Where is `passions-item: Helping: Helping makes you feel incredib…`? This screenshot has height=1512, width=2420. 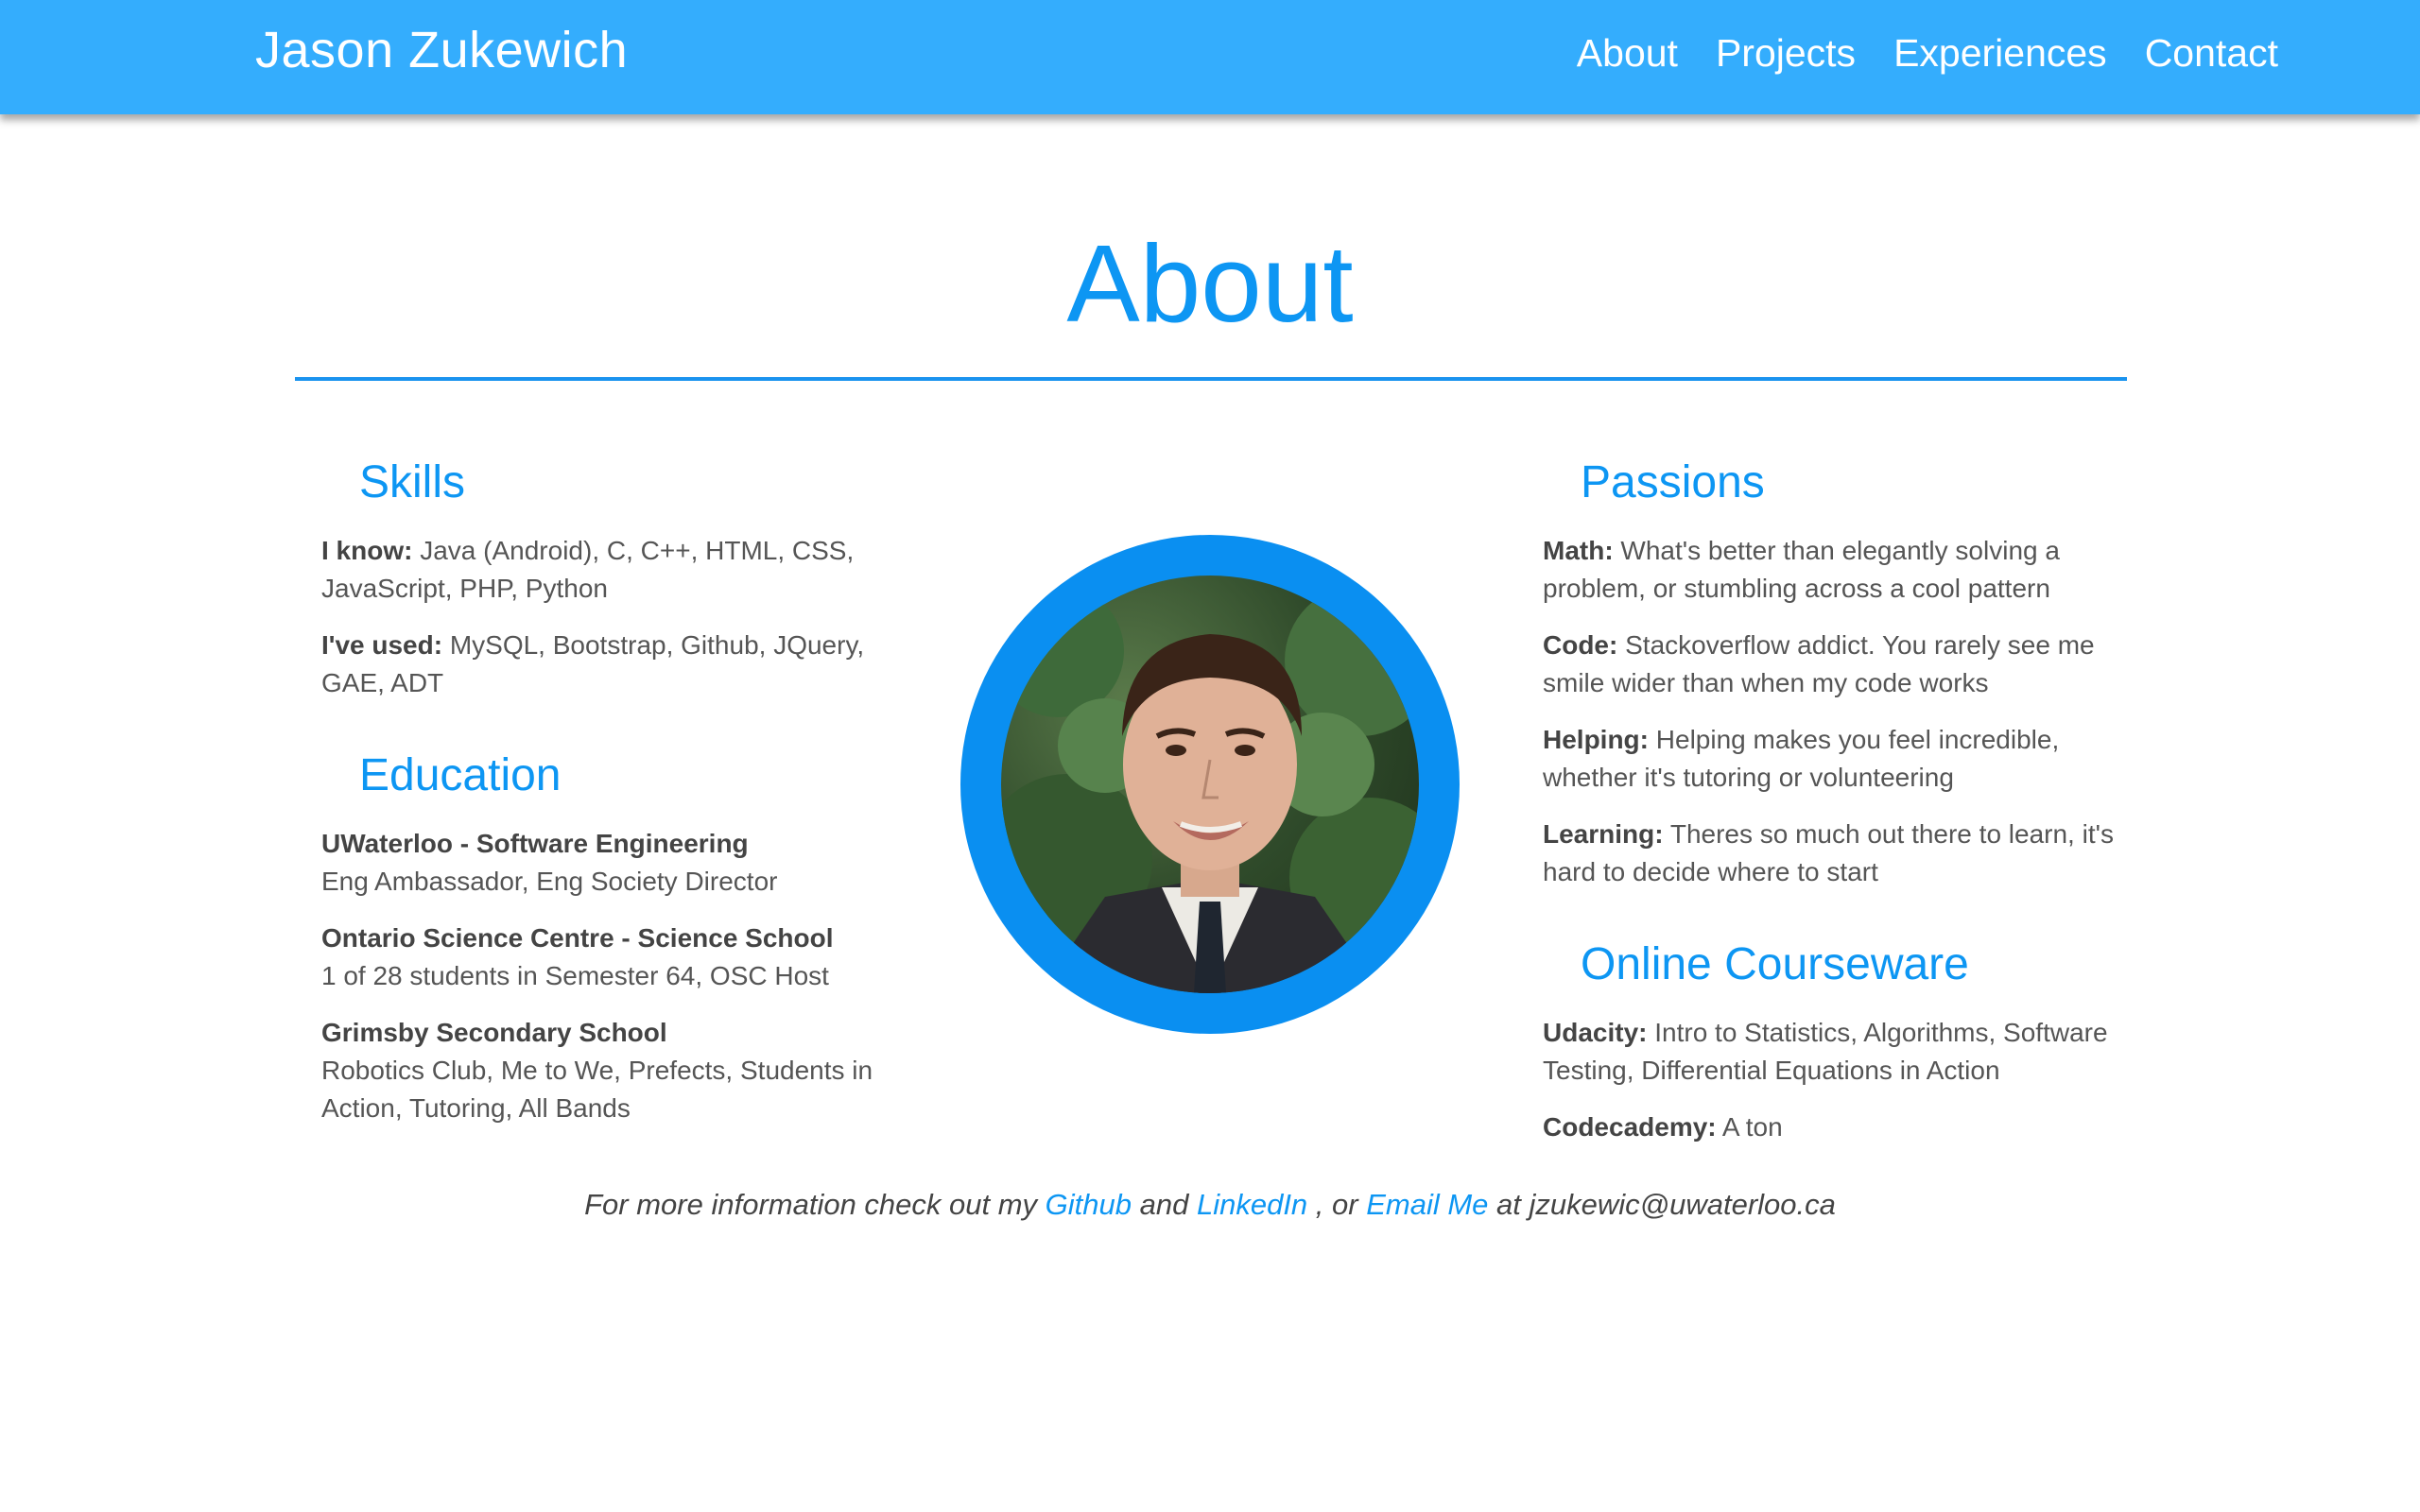 passions-item: Helping: Helping makes you feel incredib… is located at coordinates (1836, 759).